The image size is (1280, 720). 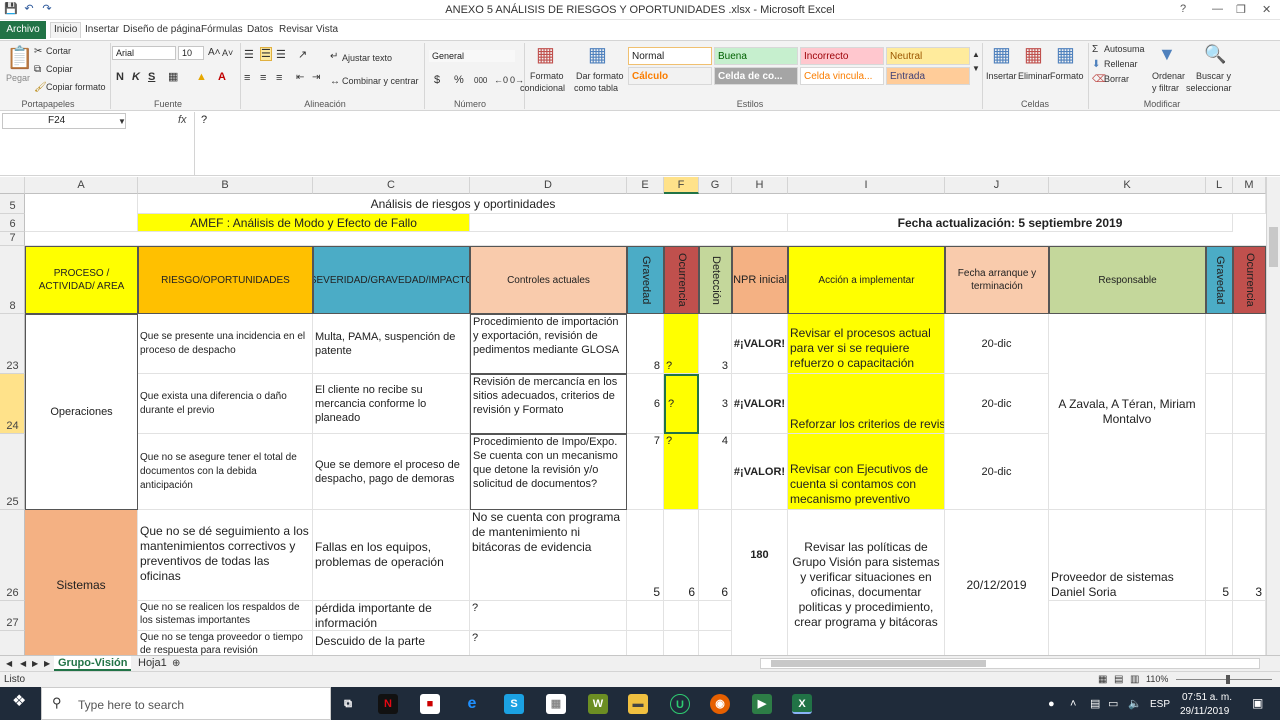 I want to click on horizontal-scrollbar, so click(x=1010, y=663).